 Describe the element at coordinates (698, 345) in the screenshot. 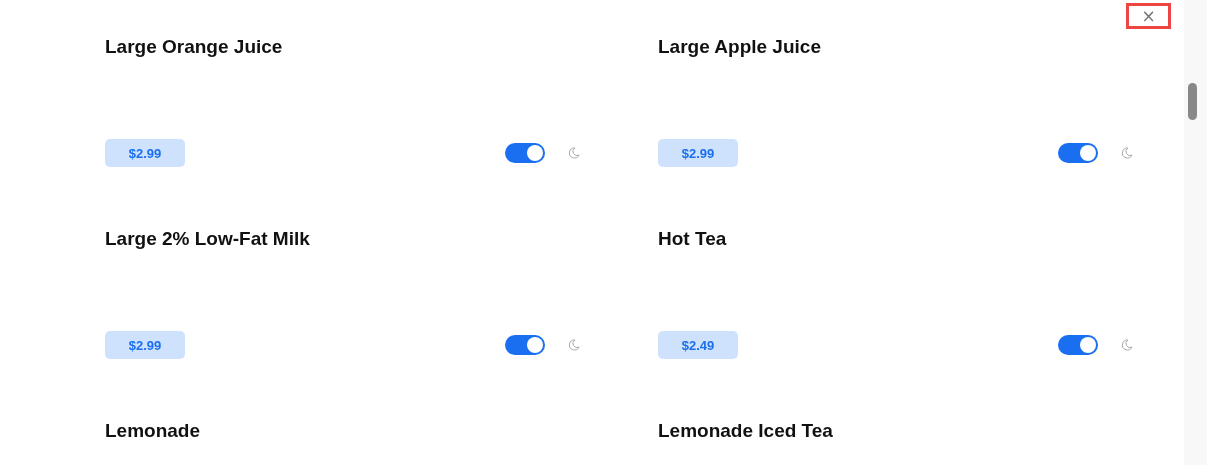

I see `price-tag: $2.49` at that location.